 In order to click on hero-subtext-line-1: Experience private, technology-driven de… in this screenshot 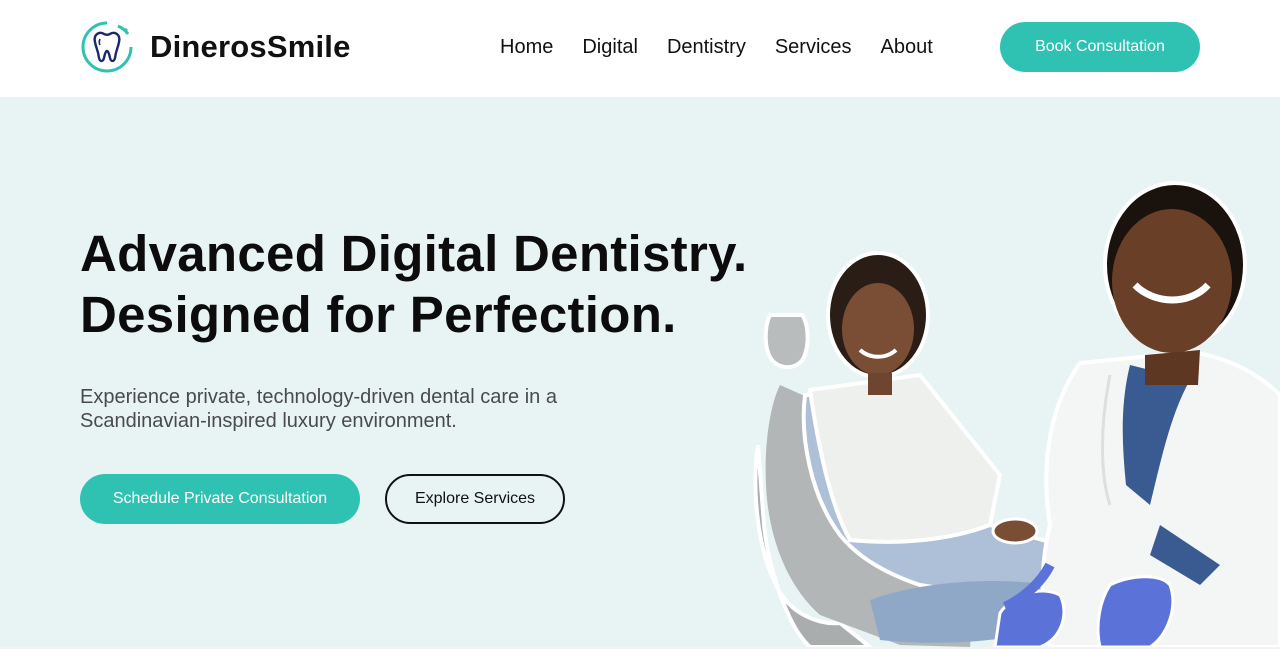, I will do `click(318, 397)`.